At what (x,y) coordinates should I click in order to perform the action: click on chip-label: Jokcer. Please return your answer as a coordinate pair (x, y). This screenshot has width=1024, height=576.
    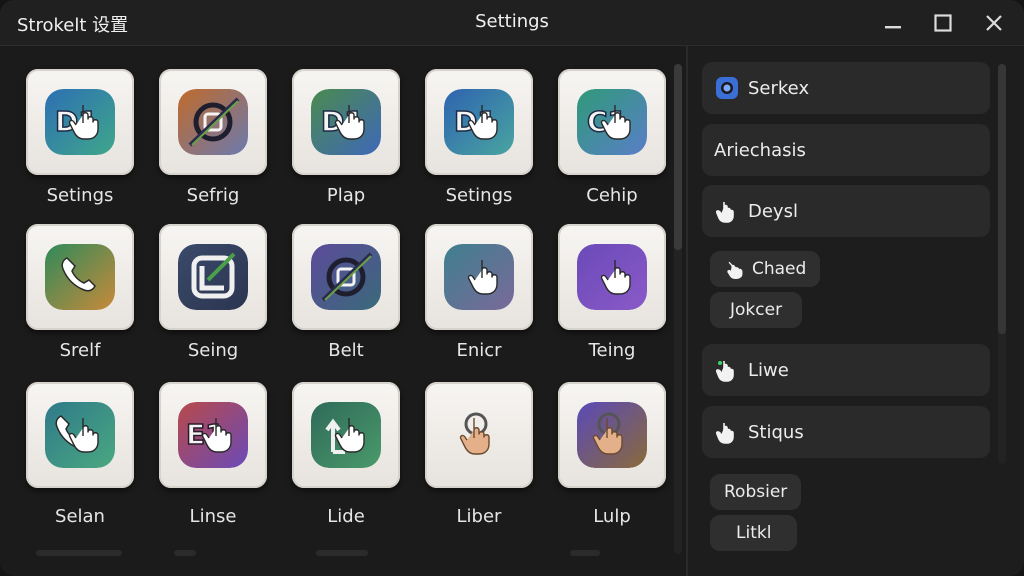
    Looking at the image, I should click on (756, 310).